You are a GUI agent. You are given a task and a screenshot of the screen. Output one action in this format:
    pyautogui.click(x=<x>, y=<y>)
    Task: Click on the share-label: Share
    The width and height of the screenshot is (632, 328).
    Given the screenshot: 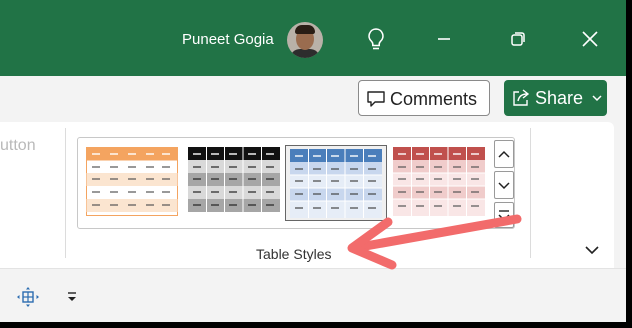 What is the action you would take?
    pyautogui.click(x=559, y=98)
    